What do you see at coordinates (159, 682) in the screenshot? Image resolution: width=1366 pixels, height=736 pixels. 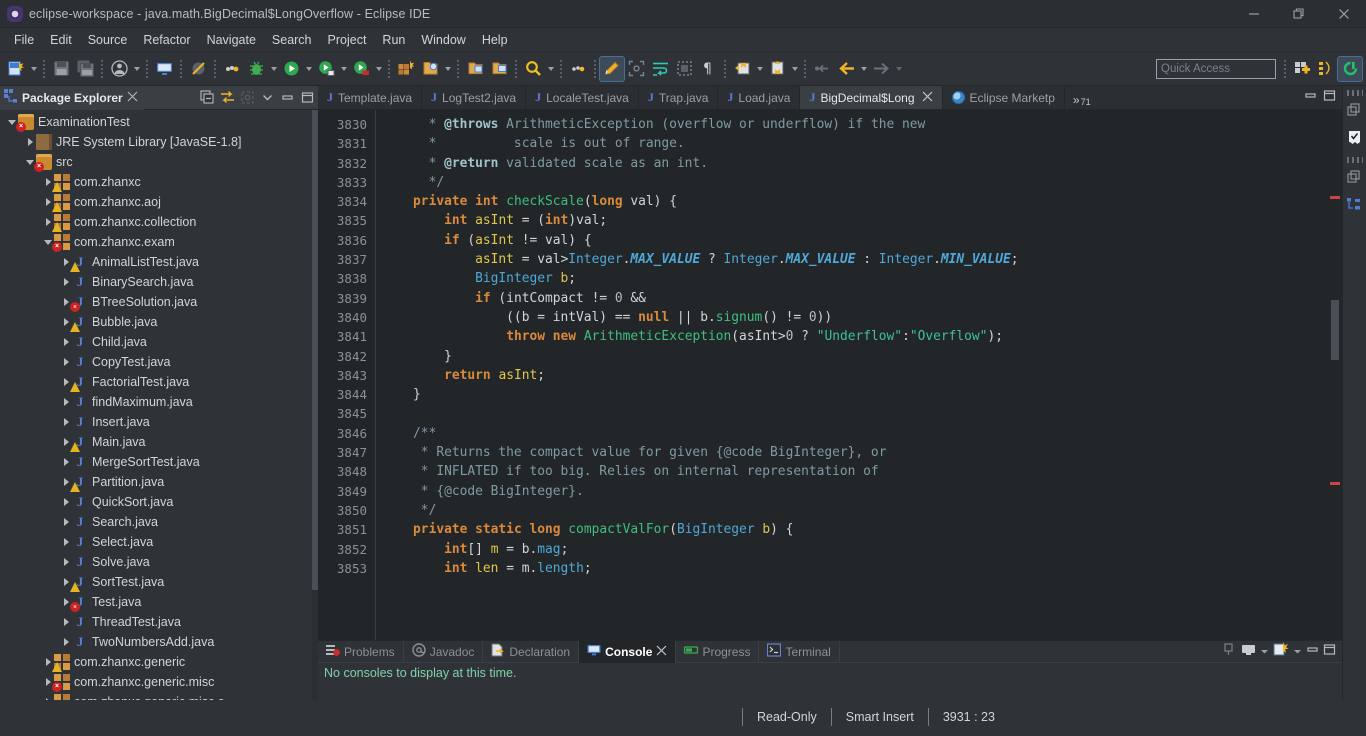 I see `tree-item: × com.zhanxc.generic.misc` at bounding box center [159, 682].